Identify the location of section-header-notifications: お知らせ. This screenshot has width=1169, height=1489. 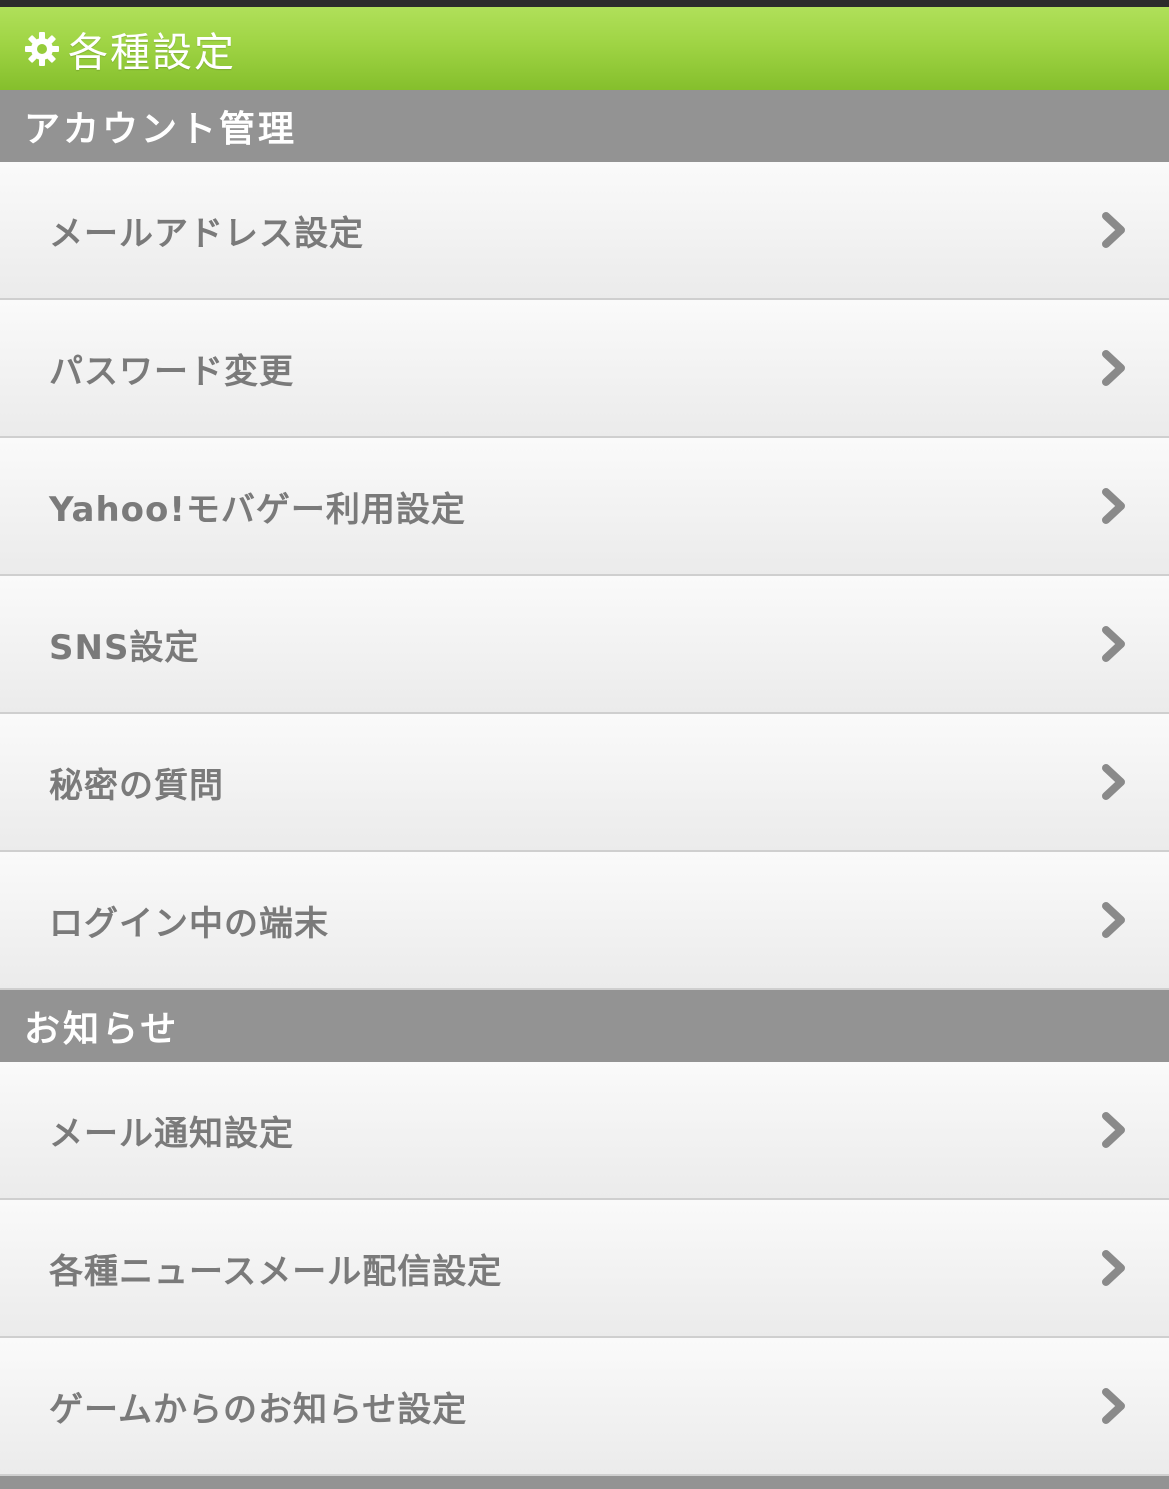
(584, 1026).